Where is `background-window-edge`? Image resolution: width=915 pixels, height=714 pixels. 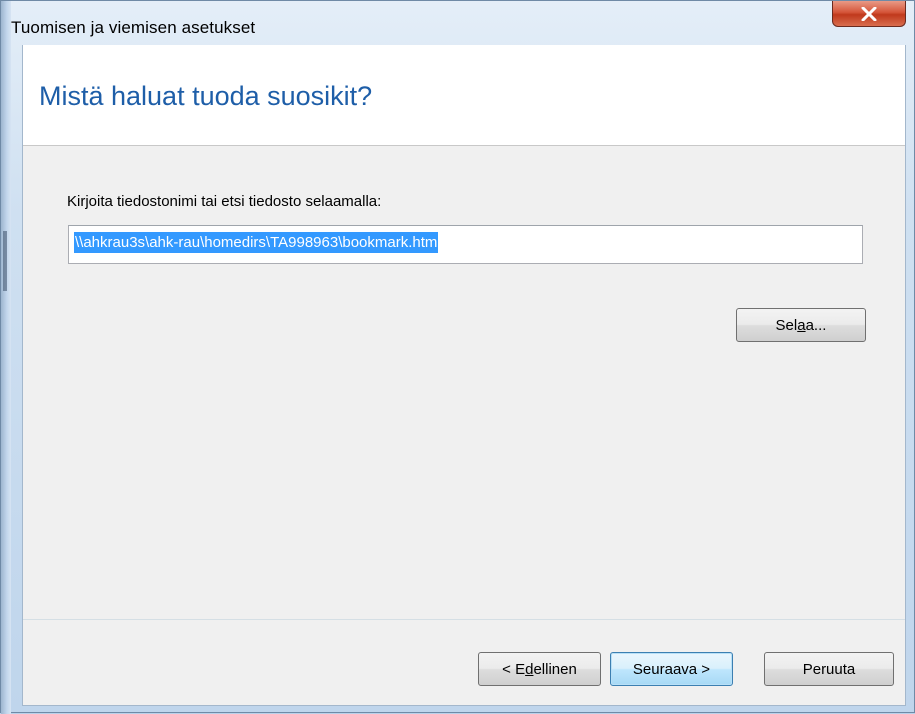 background-window-edge is located at coordinates (6, 357).